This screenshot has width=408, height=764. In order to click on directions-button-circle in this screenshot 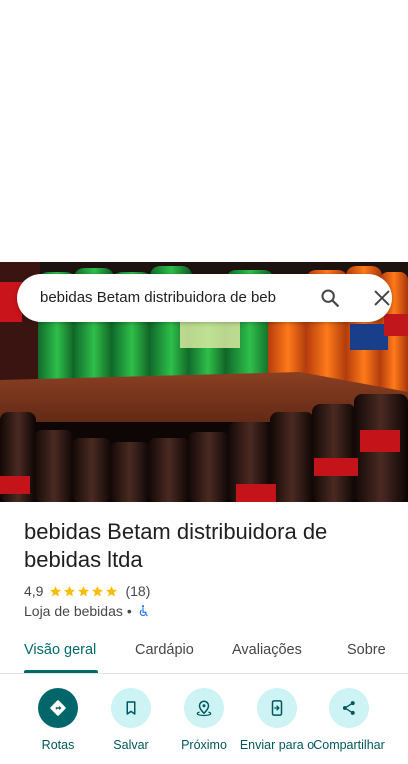, I will do `click(58, 708)`.